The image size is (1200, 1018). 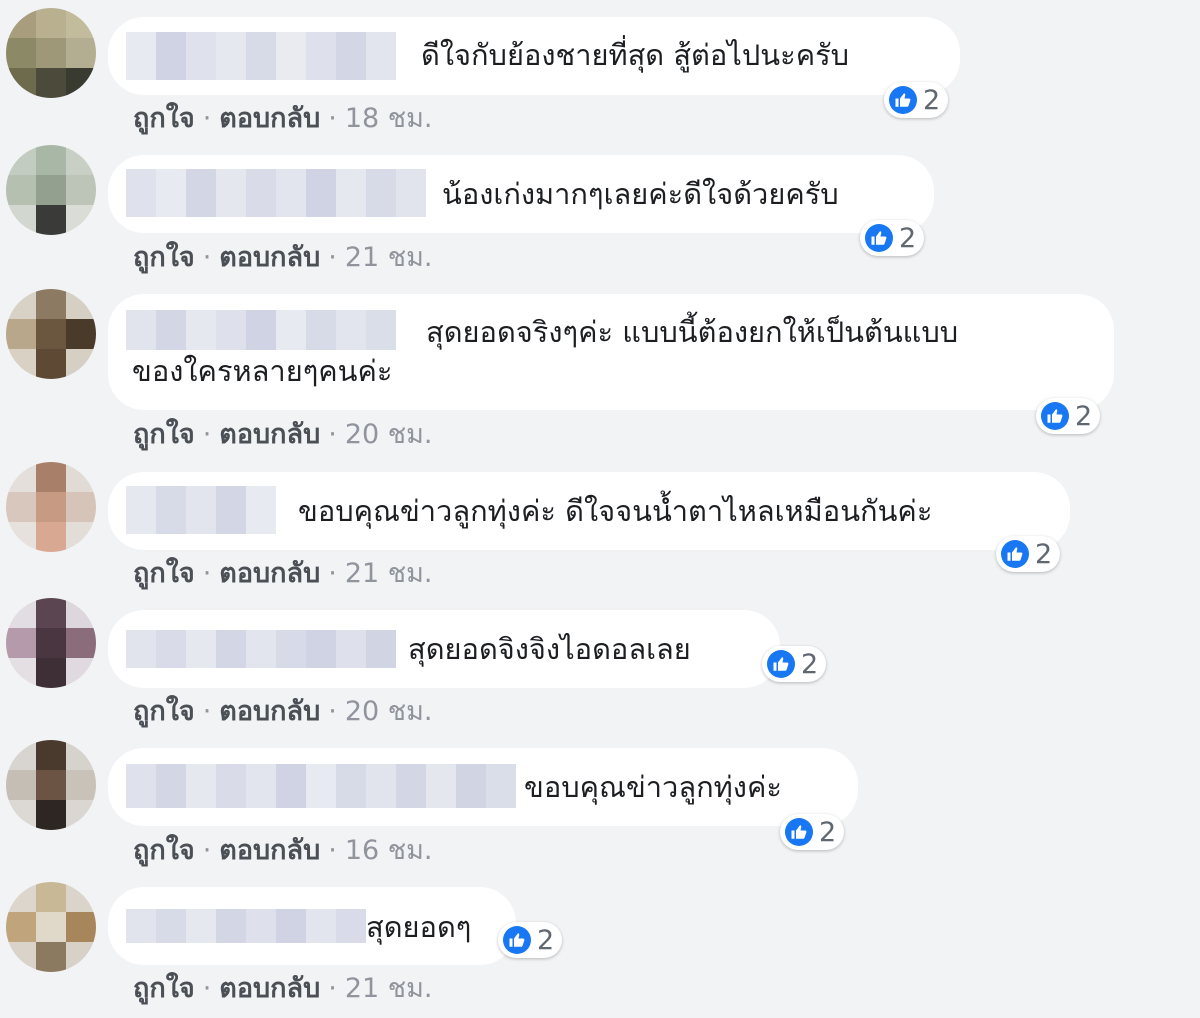 I want to click on timestamp: 18 ชม., so click(x=389, y=118).